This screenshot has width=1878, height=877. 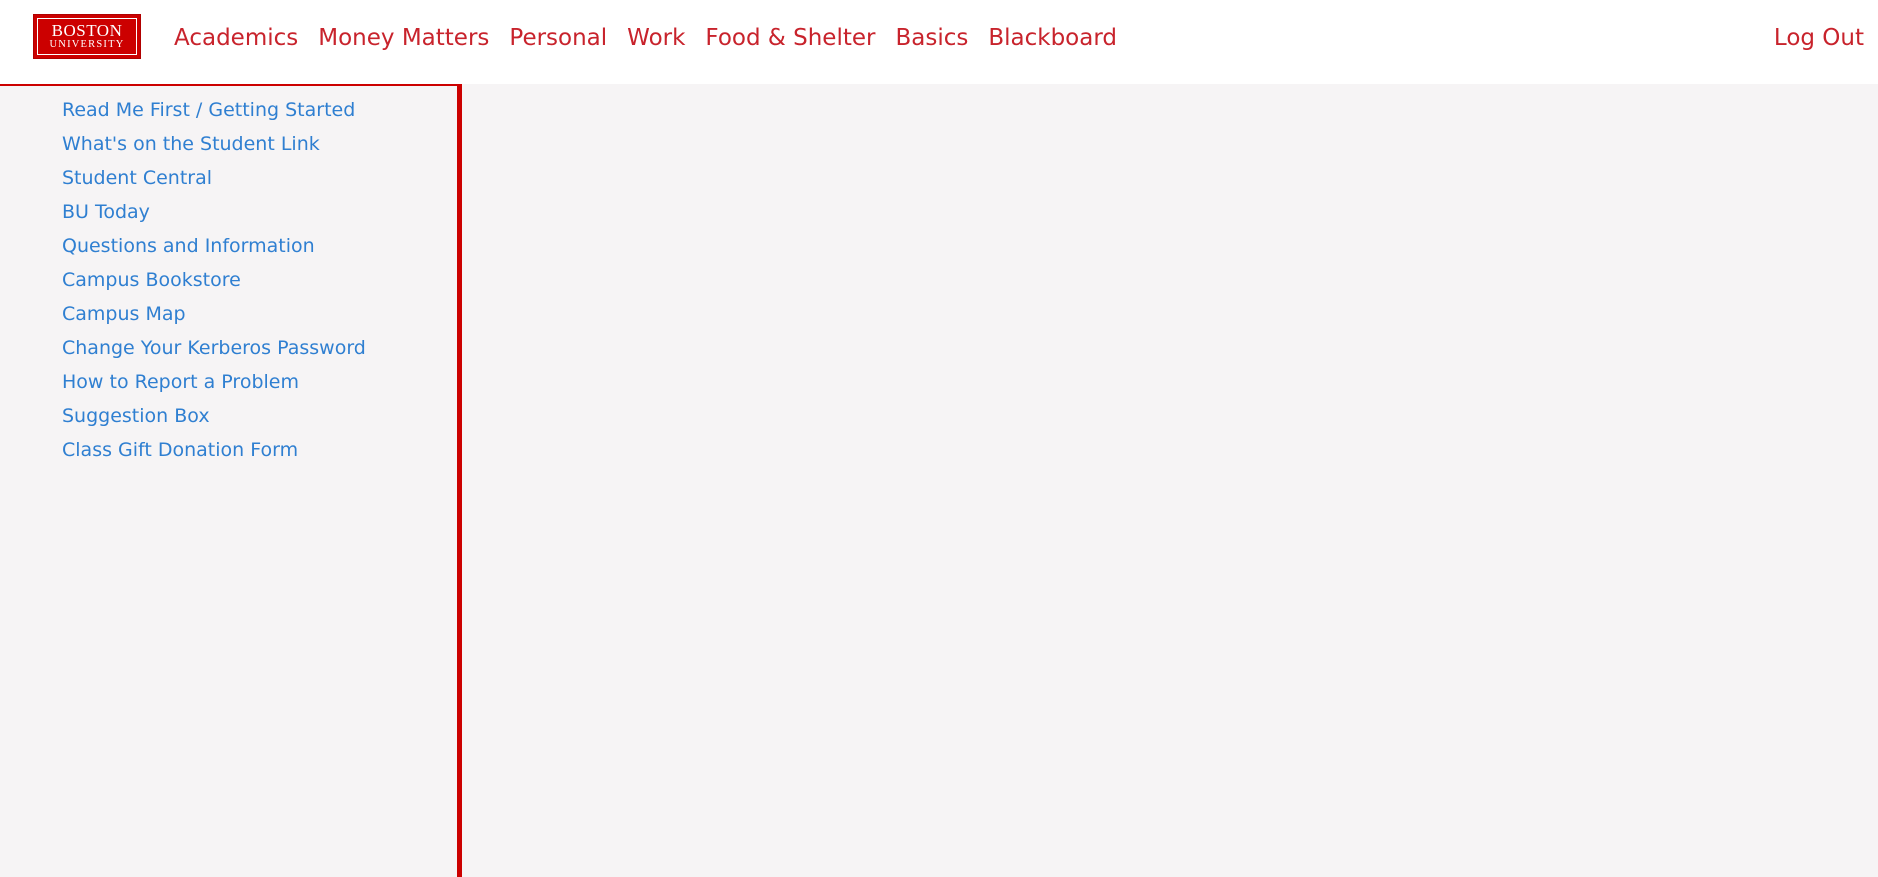 I want to click on logout-link: Log Out, so click(x=1819, y=38).